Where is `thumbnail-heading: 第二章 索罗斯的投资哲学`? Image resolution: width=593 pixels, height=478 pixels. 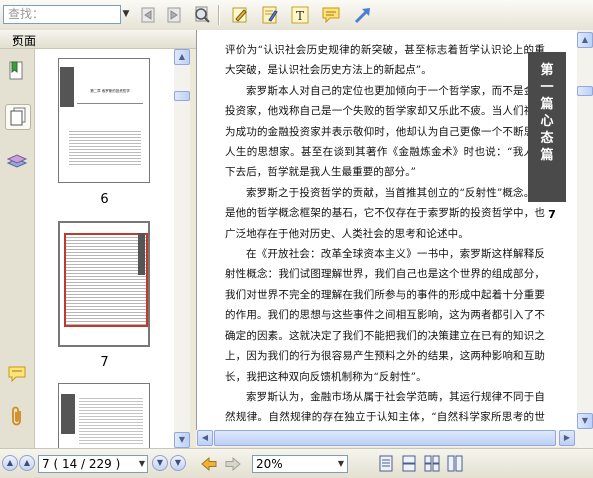
thumbnail-heading: 第二章 索罗斯的投资哲学 is located at coordinates (110, 91).